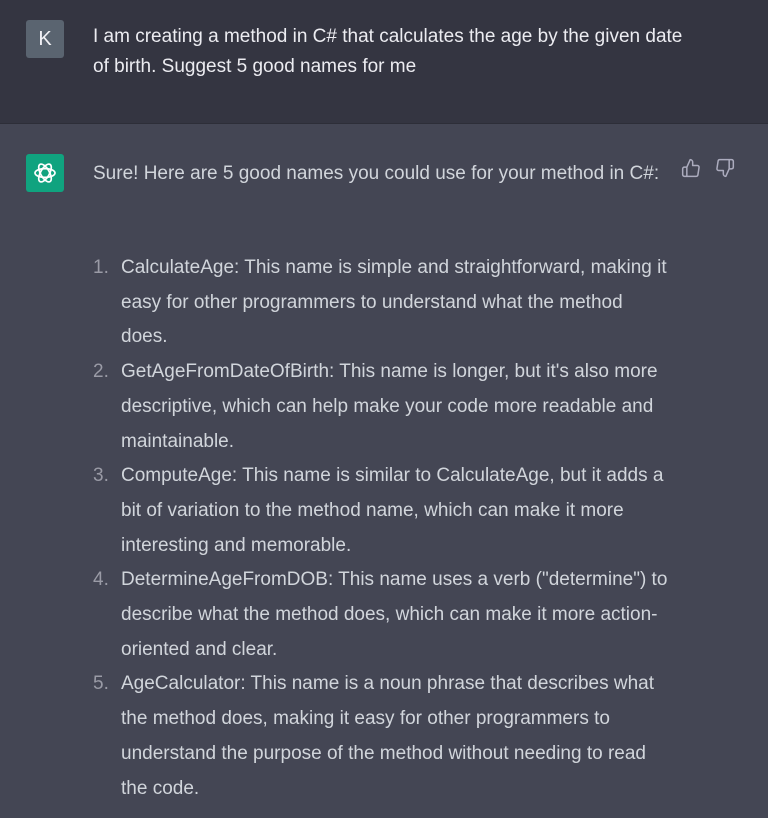 The image size is (768, 818). I want to click on thumbs-down-button, so click(725, 168).